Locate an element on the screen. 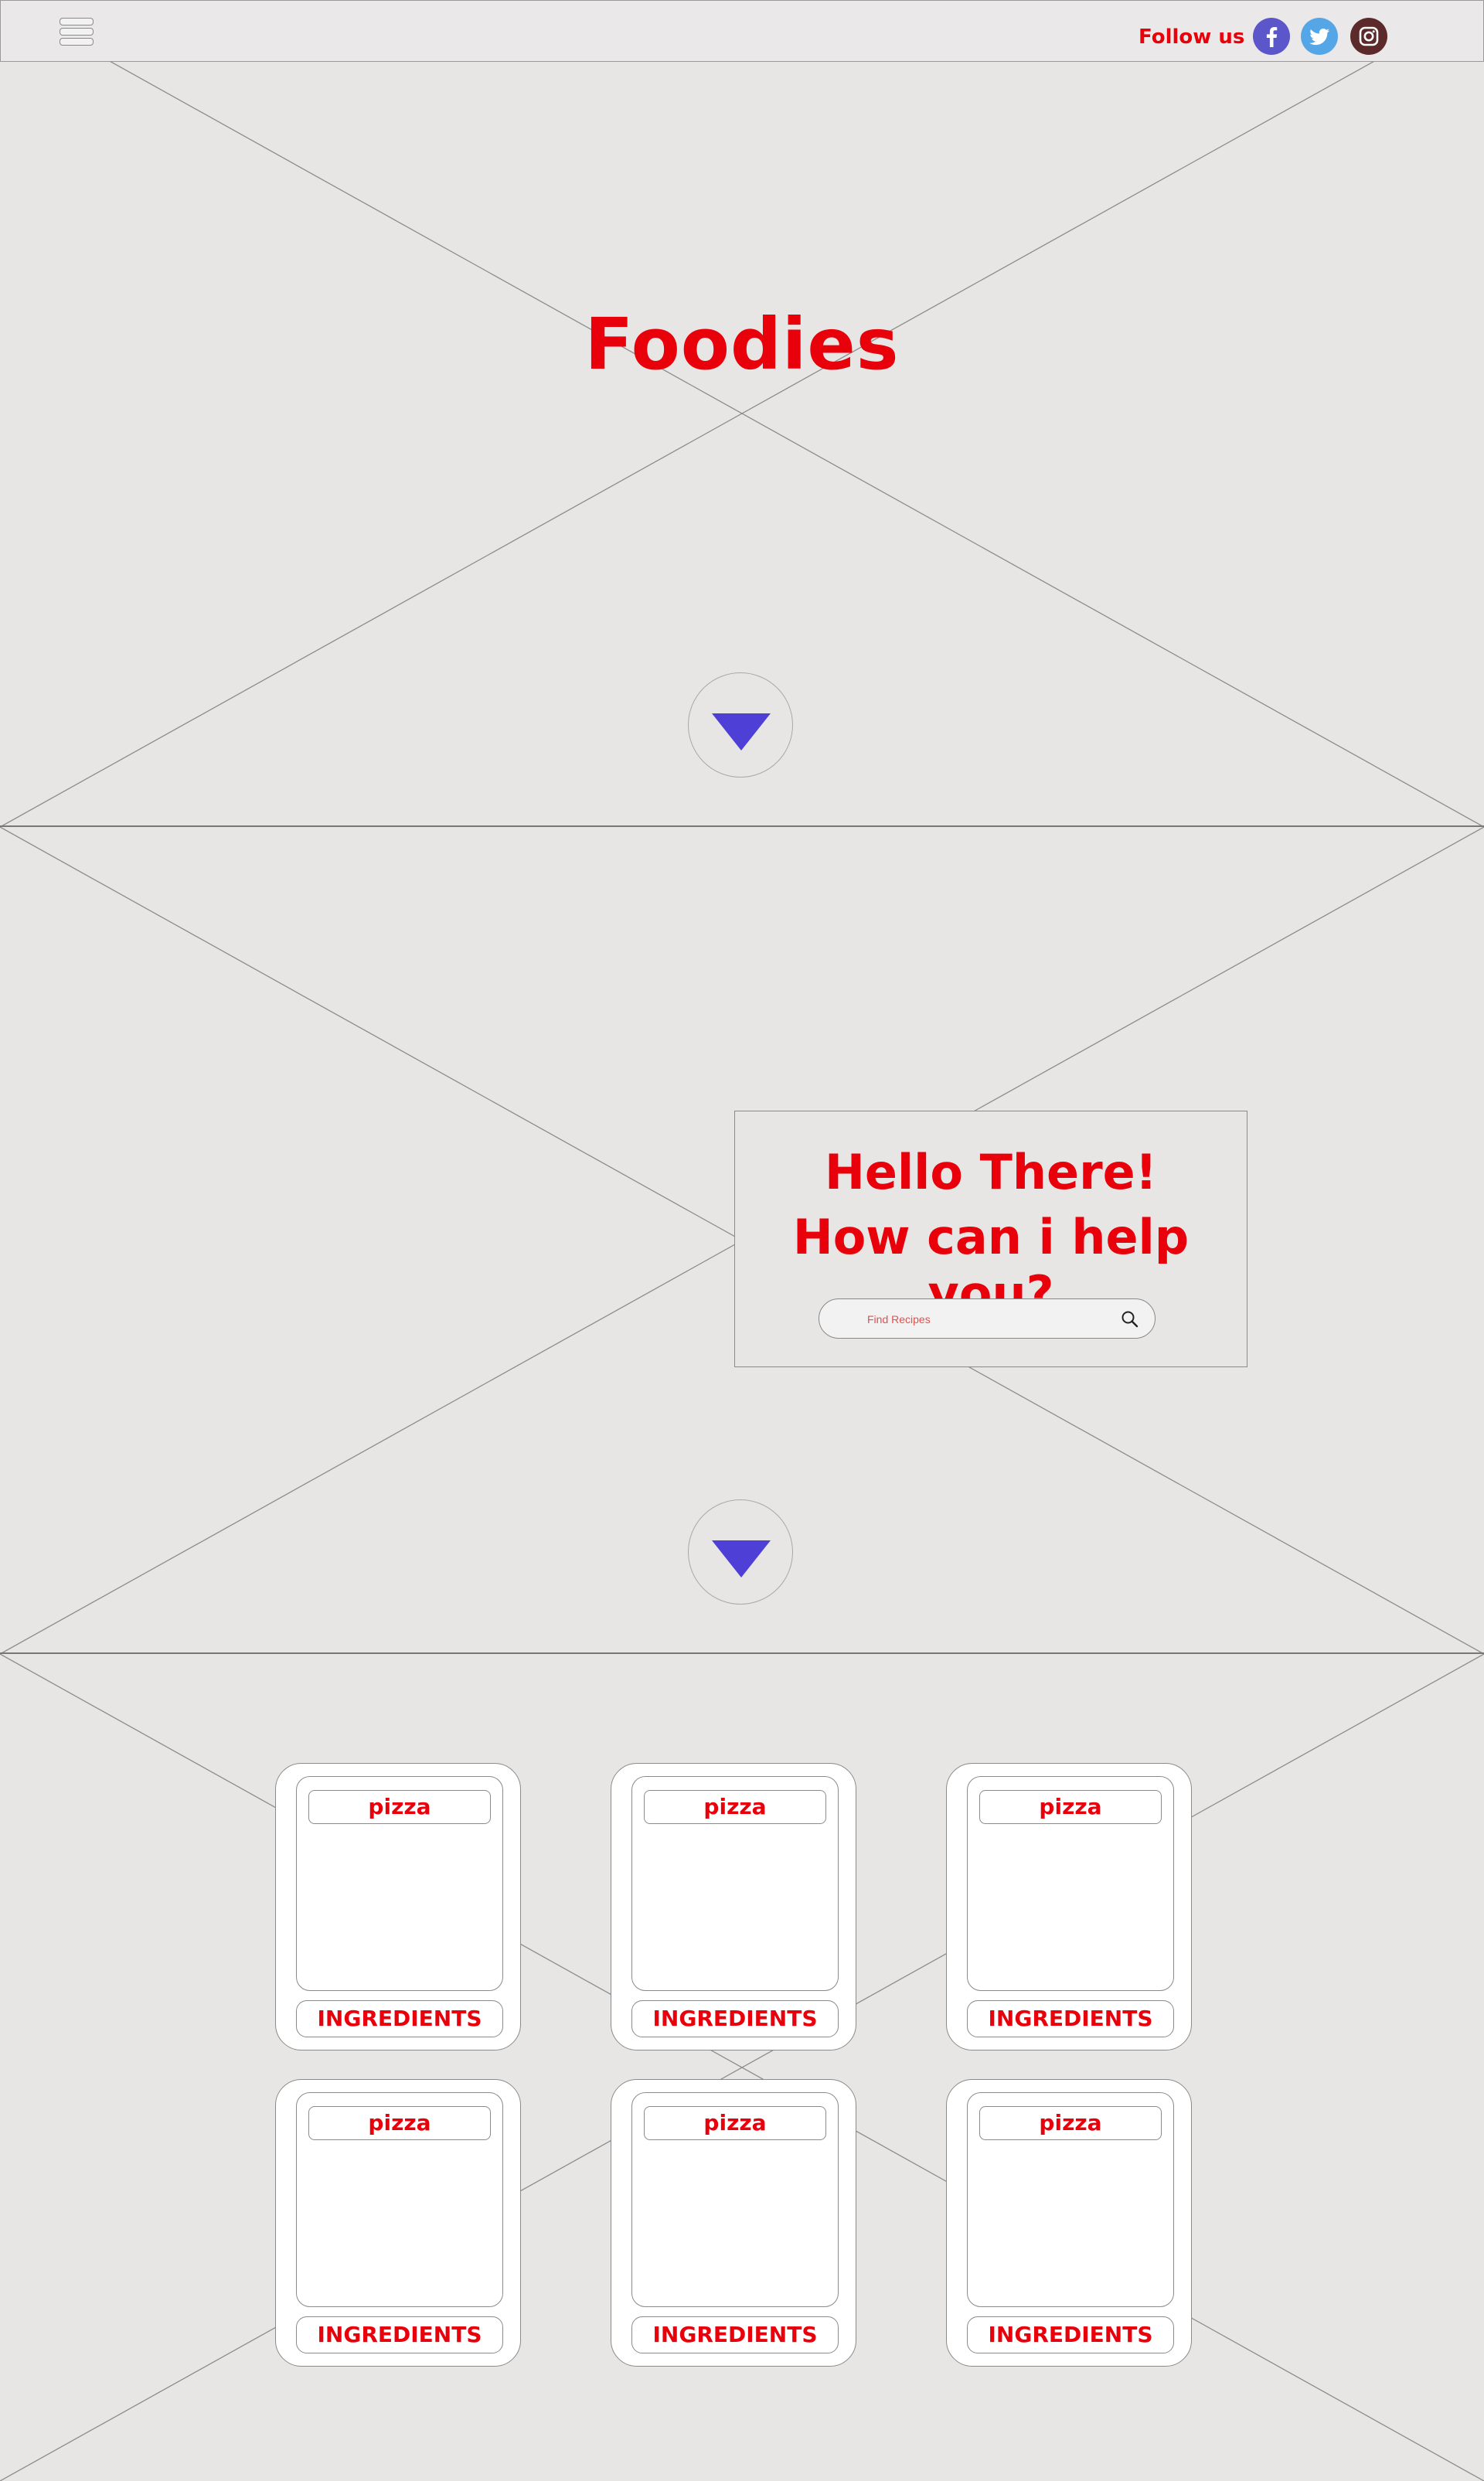  search-icon is located at coordinates (1130, 1320).